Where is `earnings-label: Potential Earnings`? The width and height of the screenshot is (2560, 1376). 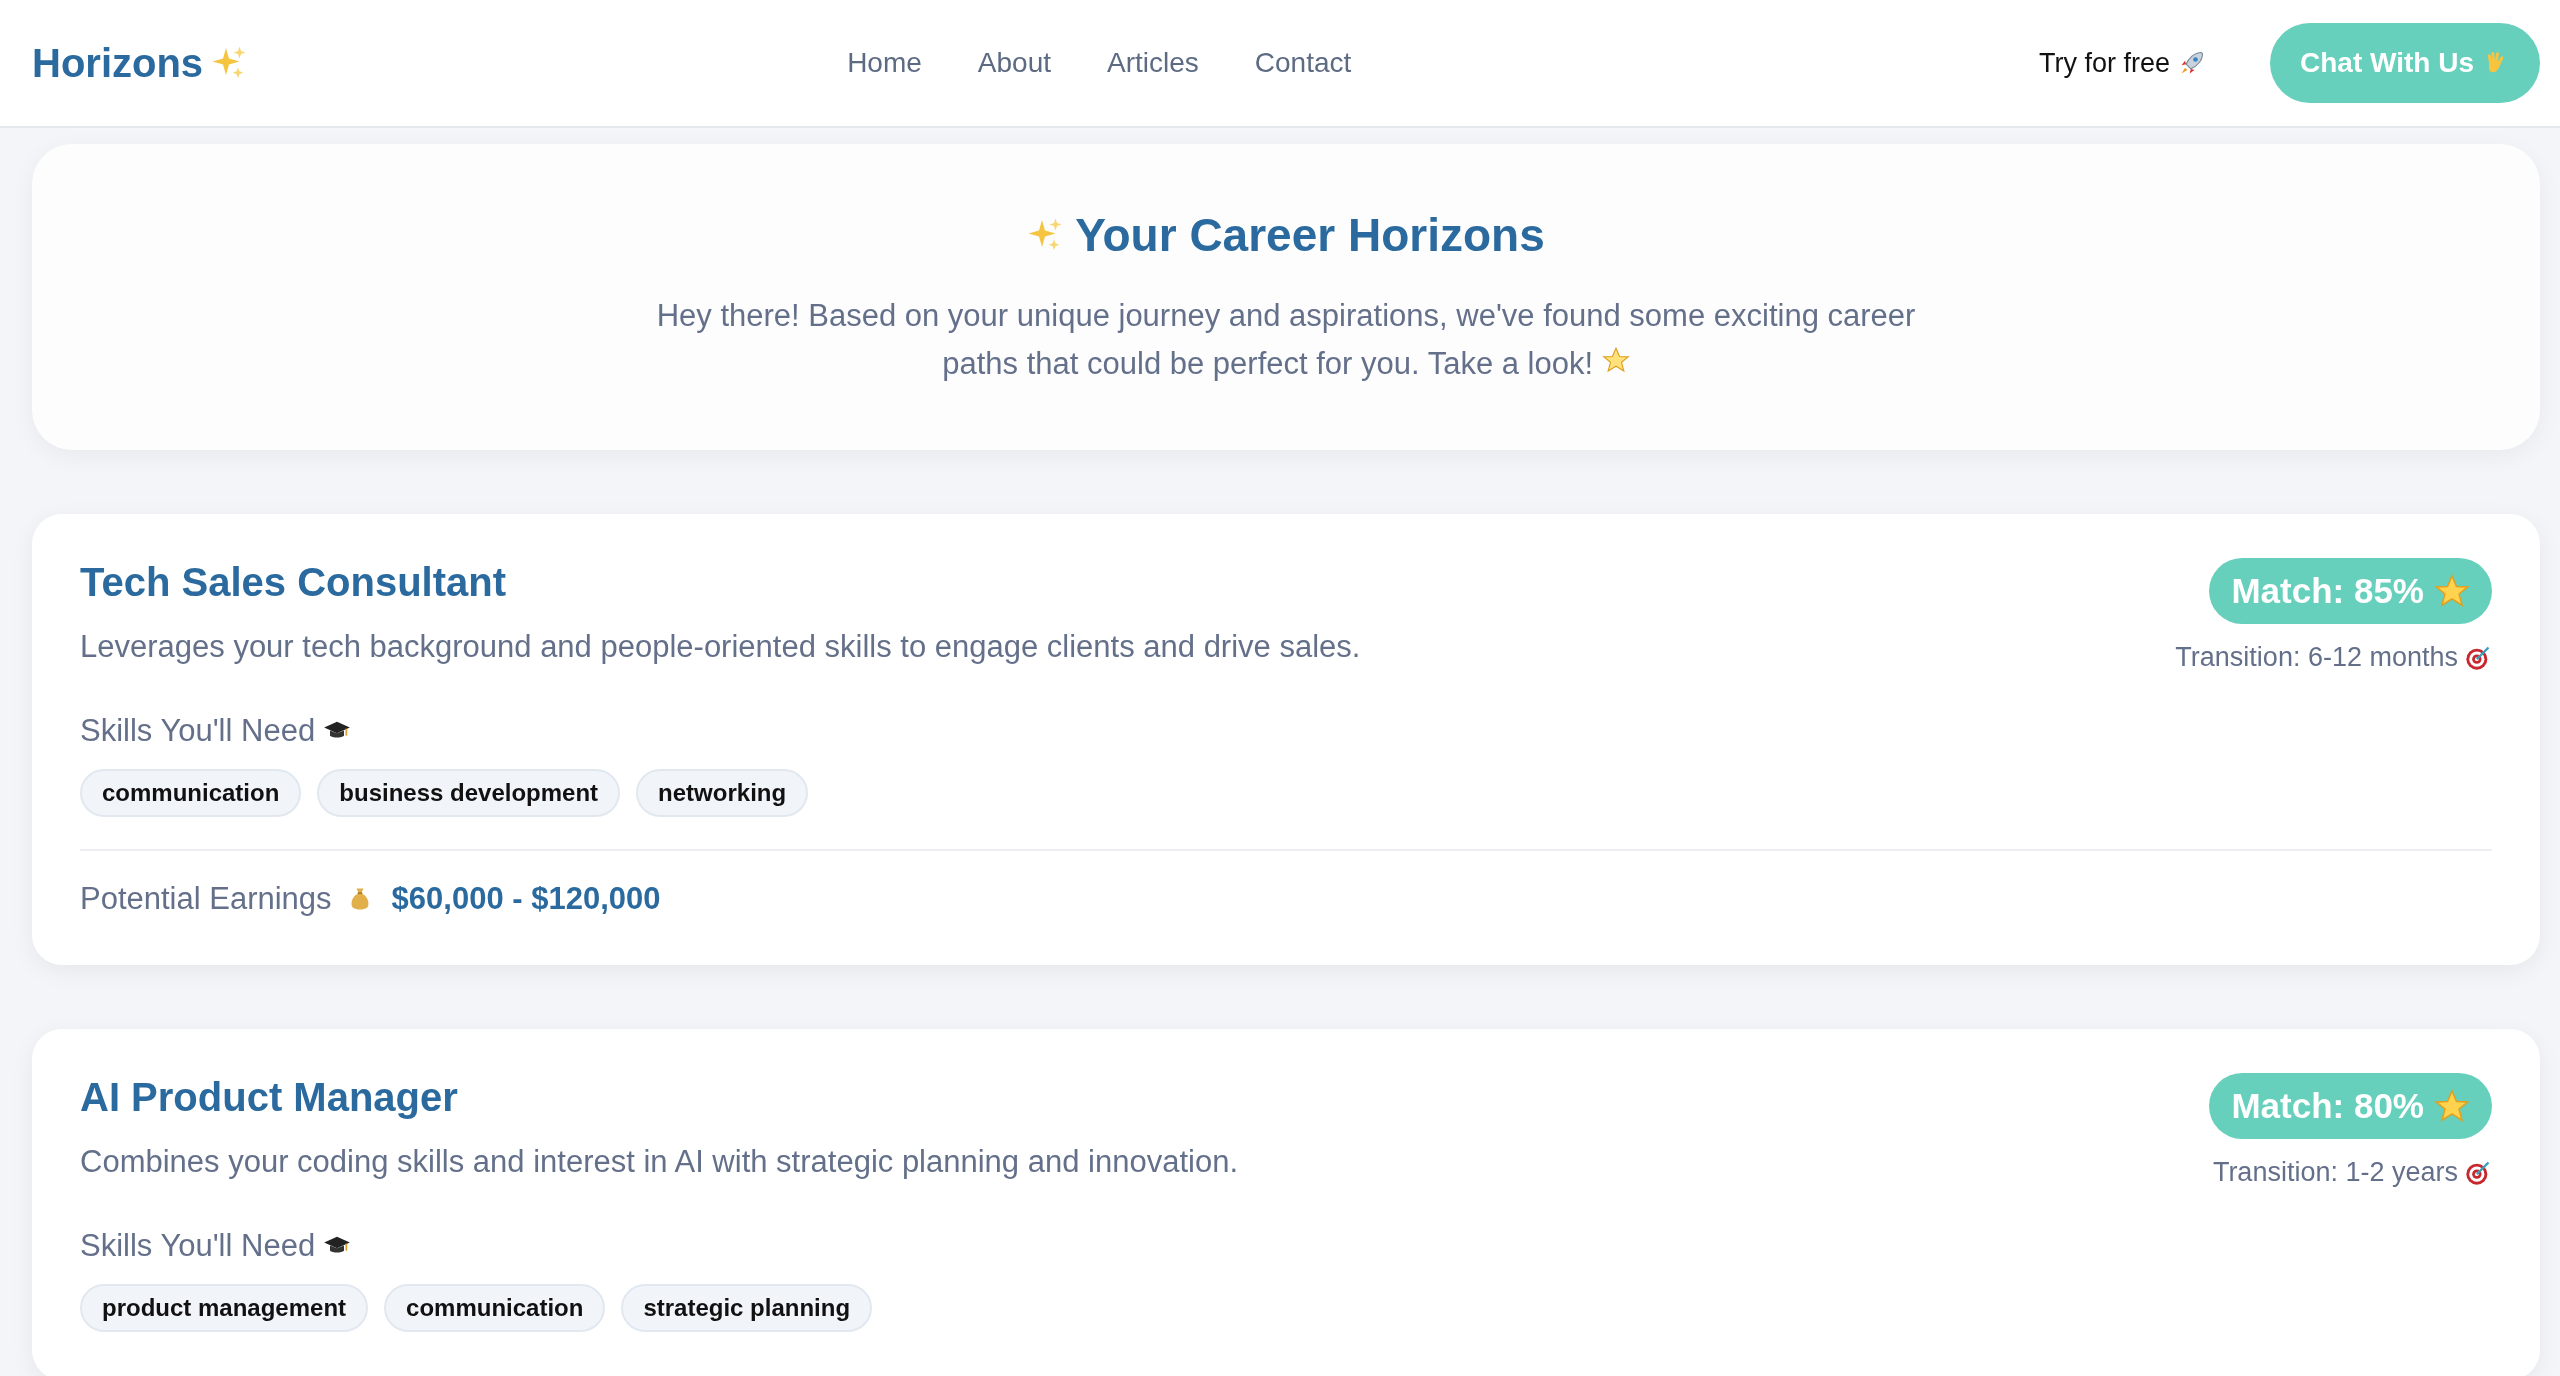
earnings-label: Potential Earnings is located at coordinates (206, 899).